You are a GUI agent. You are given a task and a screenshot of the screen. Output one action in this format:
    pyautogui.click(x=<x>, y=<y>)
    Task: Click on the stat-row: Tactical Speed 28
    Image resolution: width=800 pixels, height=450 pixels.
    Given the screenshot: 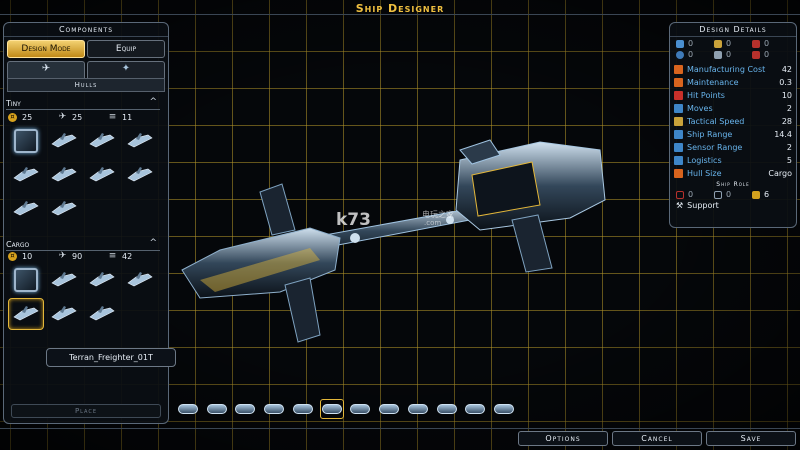 What is the action you would take?
    pyautogui.click(x=733, y=121)
    